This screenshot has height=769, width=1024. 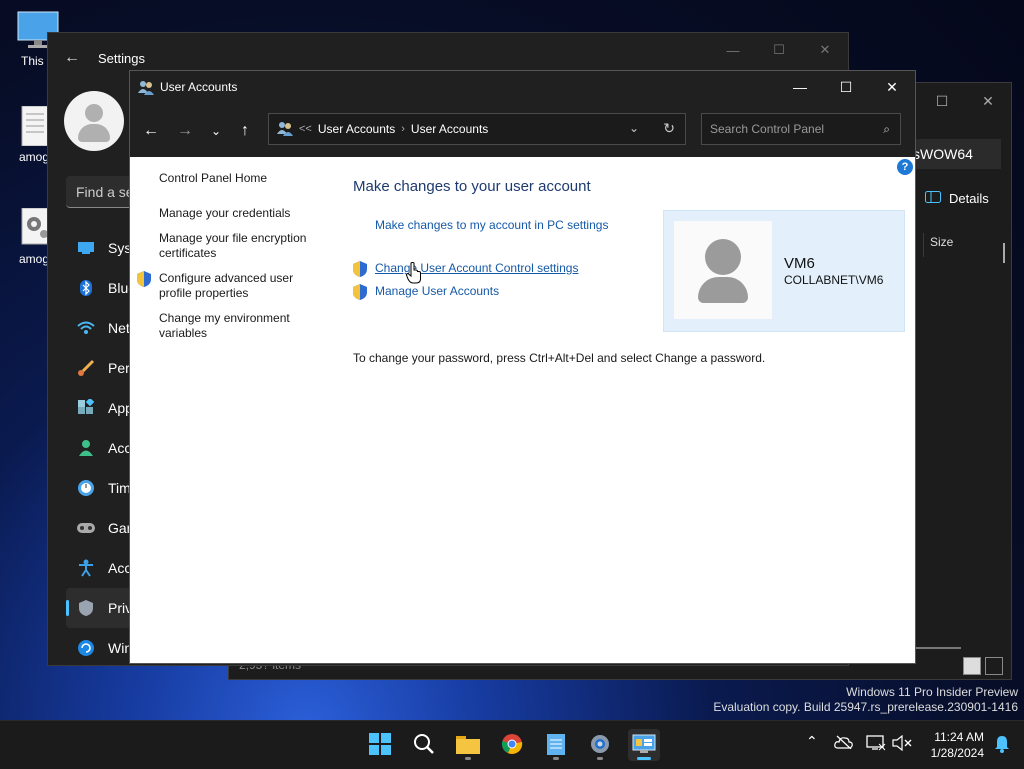 I want to click on control-panel-icon, so click(x=644, y=745).